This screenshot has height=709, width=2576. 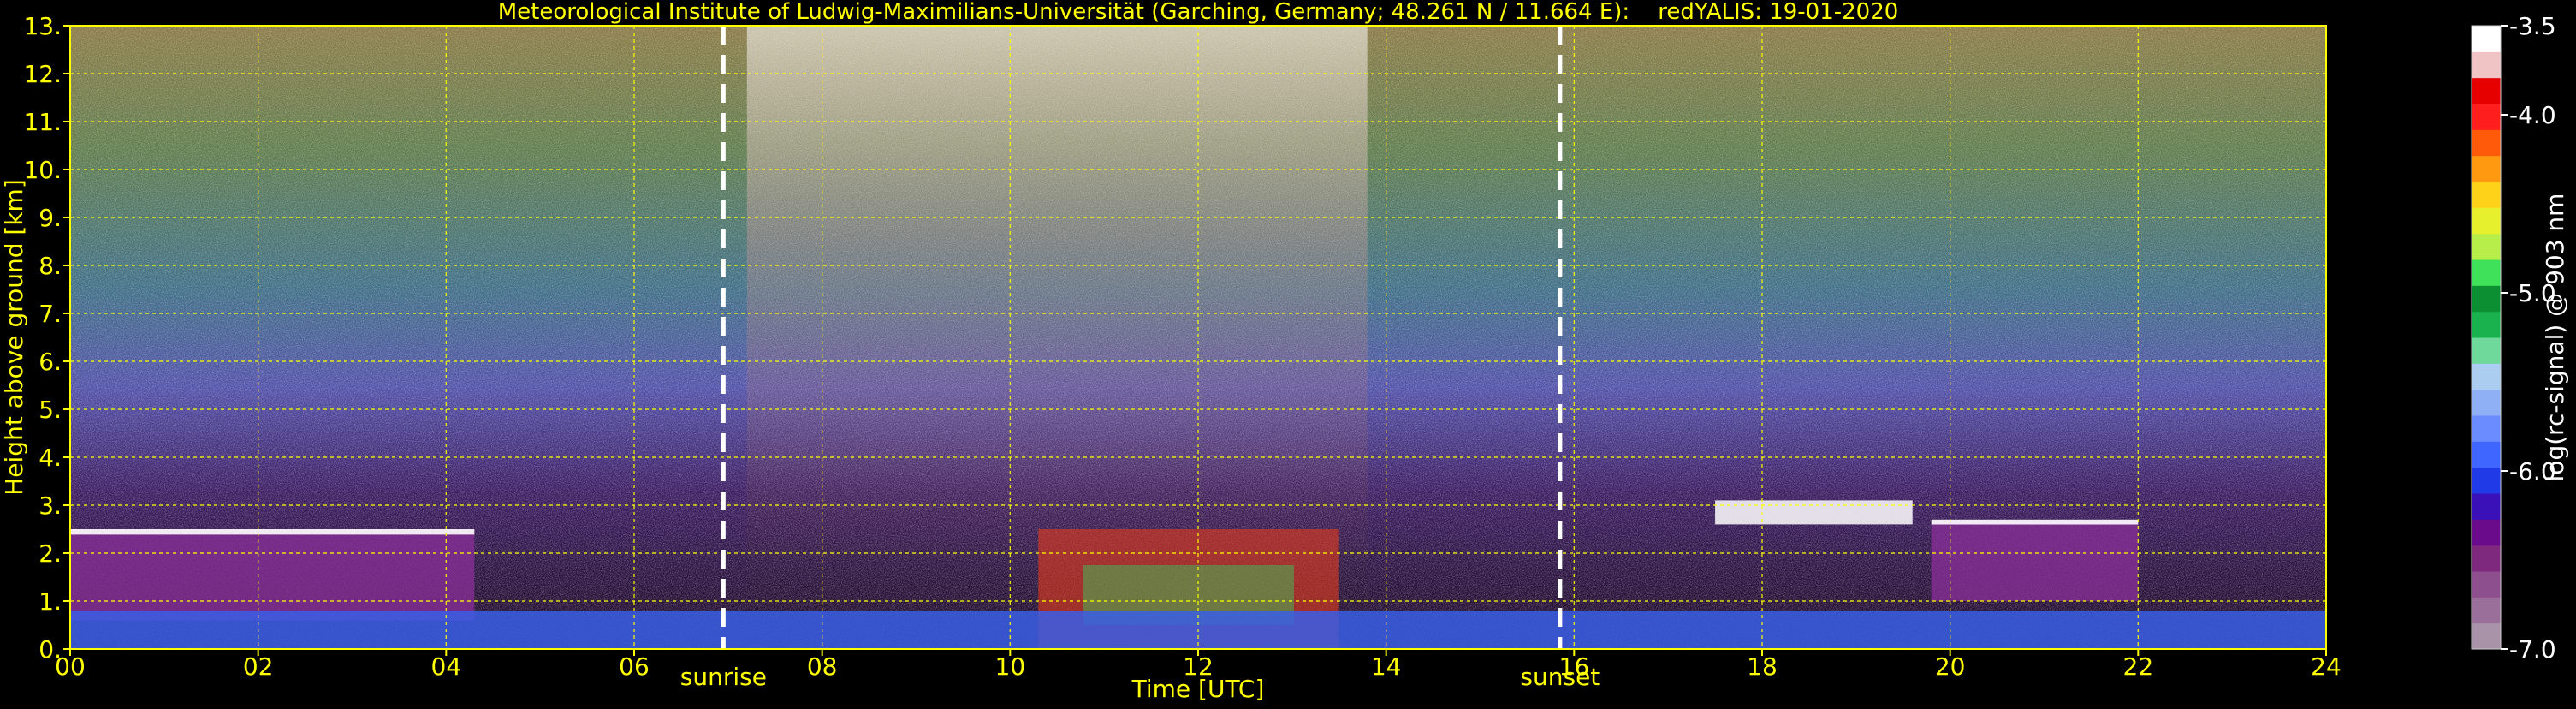 What do you see at coordinates (634, 666) in the screenshot?
I see `x-tick-label: 06` at bounding box center [634, 666].